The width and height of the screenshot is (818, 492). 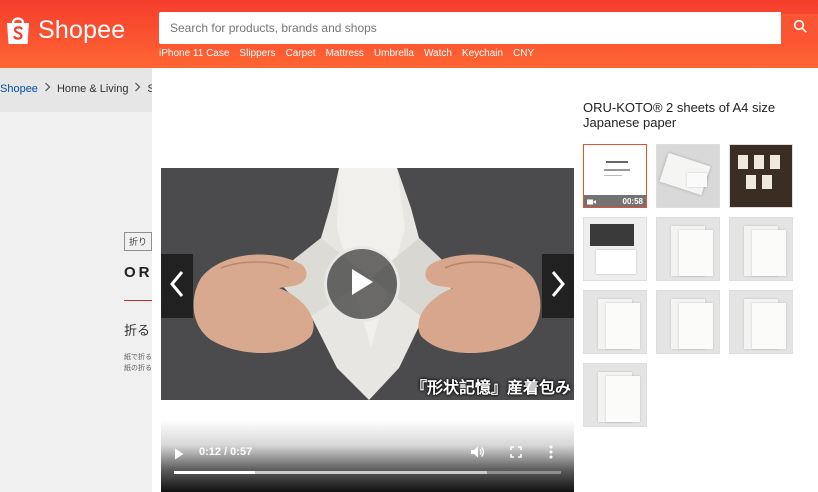 I want to click on hot-link: Slippers, so click(x=257, y=53).